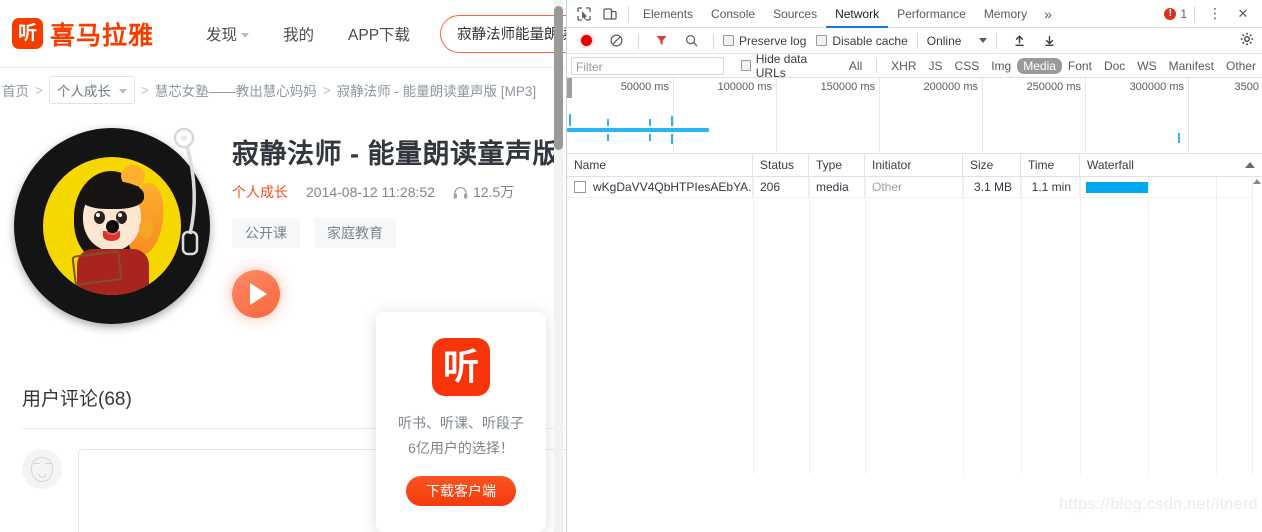 The width and height of the screenshot is (1262, 532). I want to click on album-tag-open-course: 公开课, so click(266, 233).